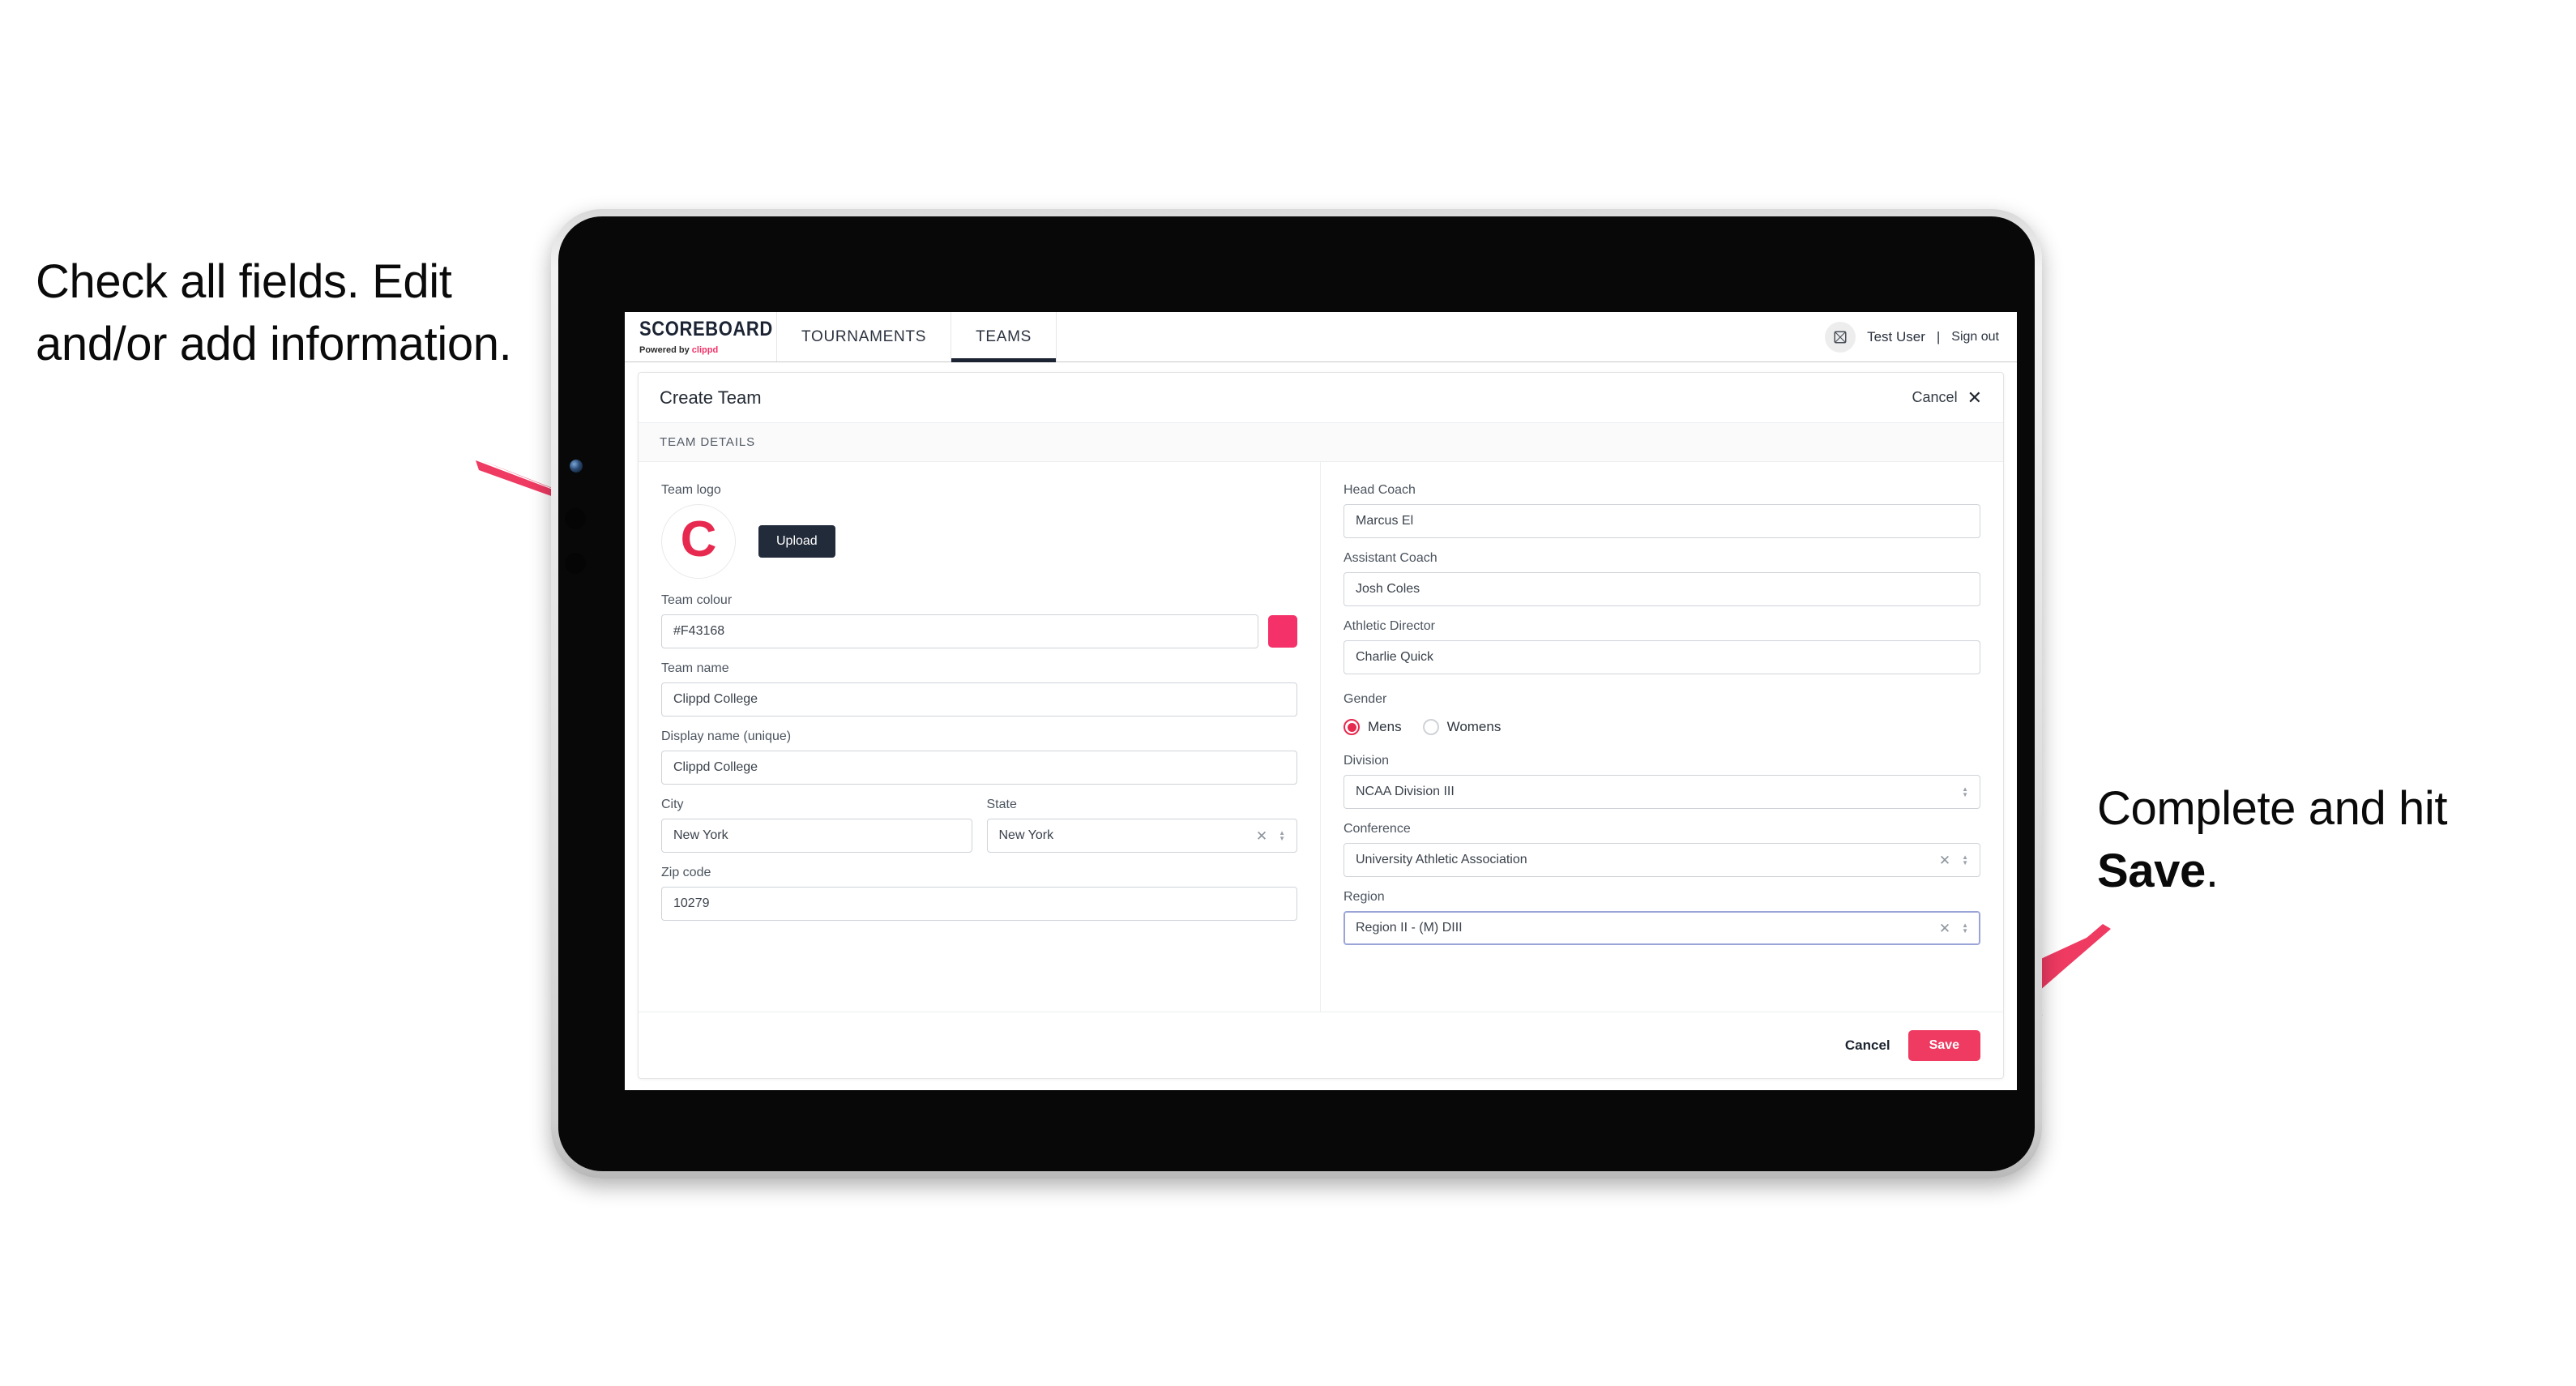  What do you see at coordinates (1270, 836) in the screenshot?
I see `state-select-tools: ✕ ▲ ▼` at bounding box center [1270, 836].